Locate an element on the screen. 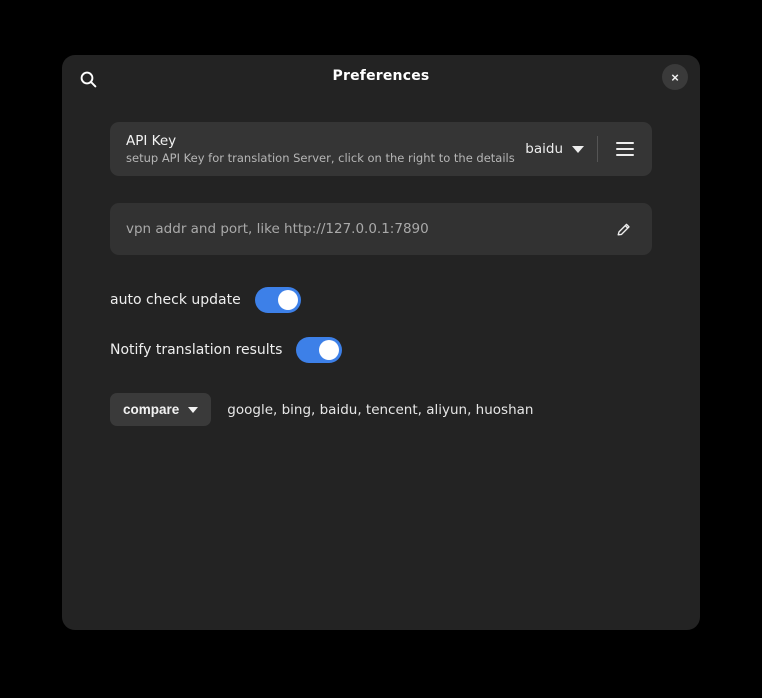  hamburger-menu-icon is located at coordinates (625, 149).